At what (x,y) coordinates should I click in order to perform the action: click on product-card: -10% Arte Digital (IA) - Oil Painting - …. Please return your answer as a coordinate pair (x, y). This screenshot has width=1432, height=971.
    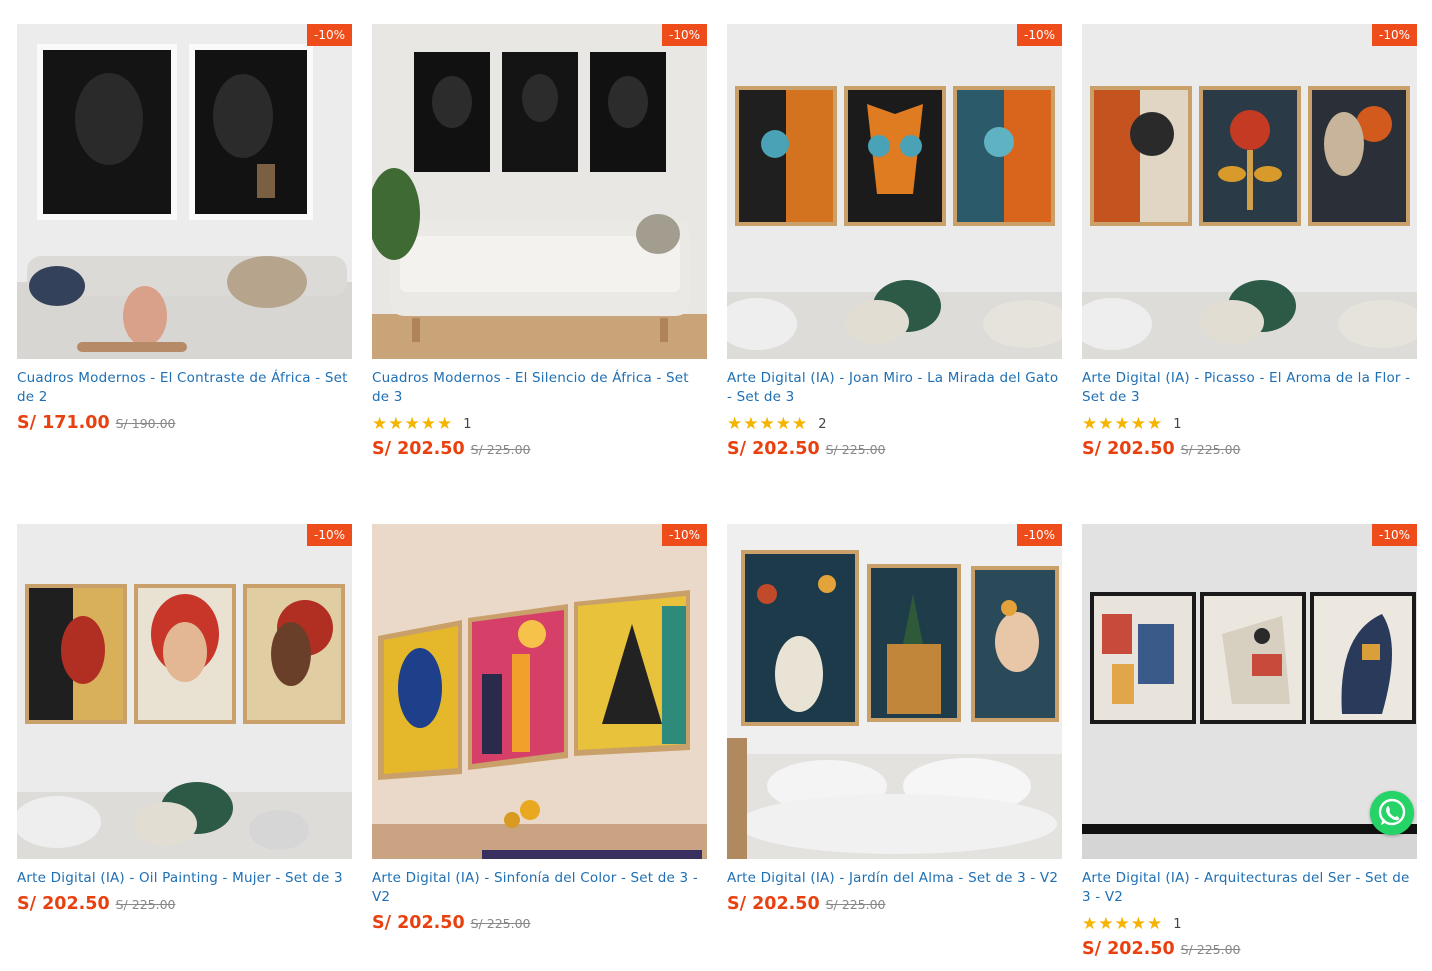
    Looking at the image, I should click on (184, 719).